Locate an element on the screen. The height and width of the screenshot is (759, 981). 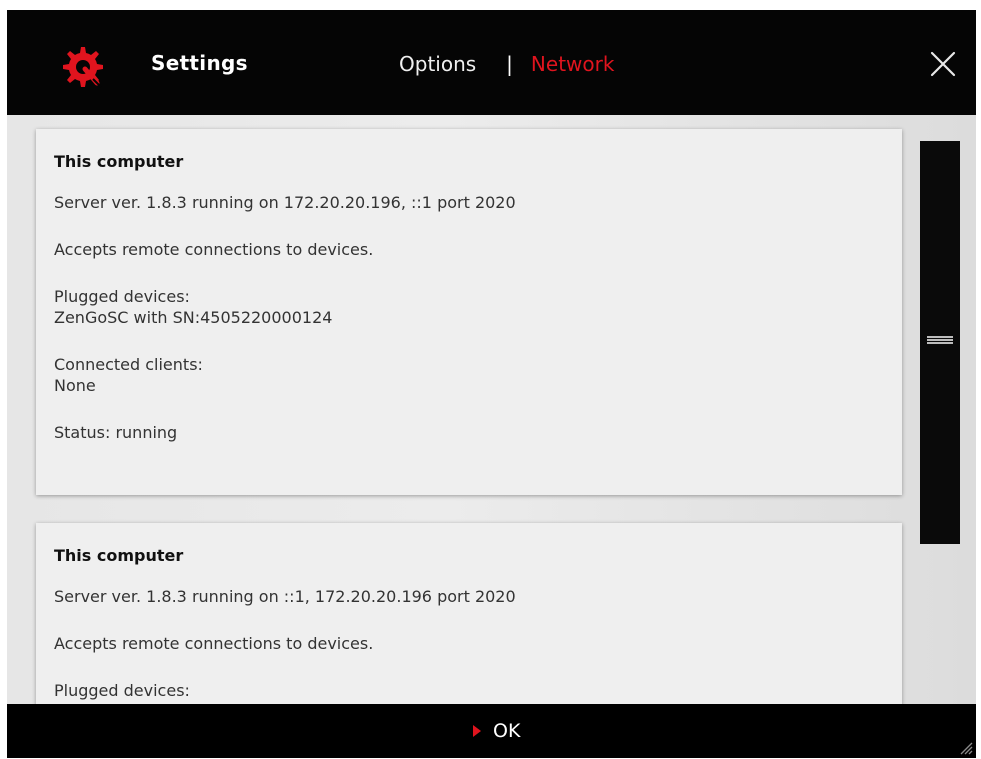
ok-button: OK is located at coordinates (496, 731).